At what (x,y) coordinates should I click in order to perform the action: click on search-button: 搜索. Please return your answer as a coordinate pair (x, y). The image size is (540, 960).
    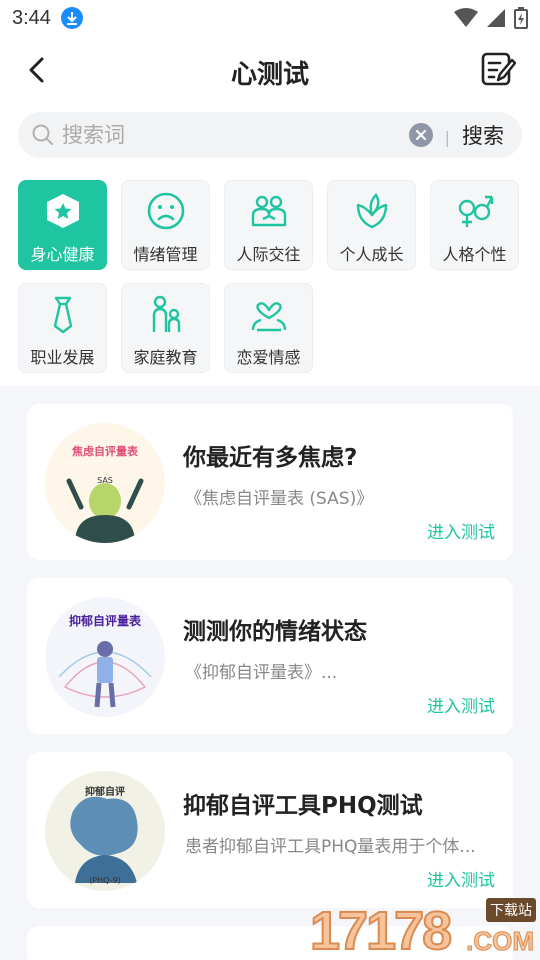
    Looking at the image, I should click on (485, 135).